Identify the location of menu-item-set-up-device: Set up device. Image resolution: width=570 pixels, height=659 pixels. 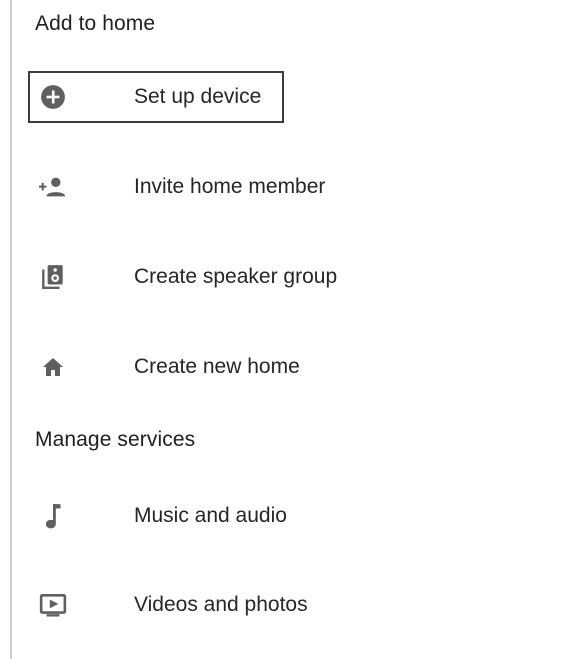
(156, 97).